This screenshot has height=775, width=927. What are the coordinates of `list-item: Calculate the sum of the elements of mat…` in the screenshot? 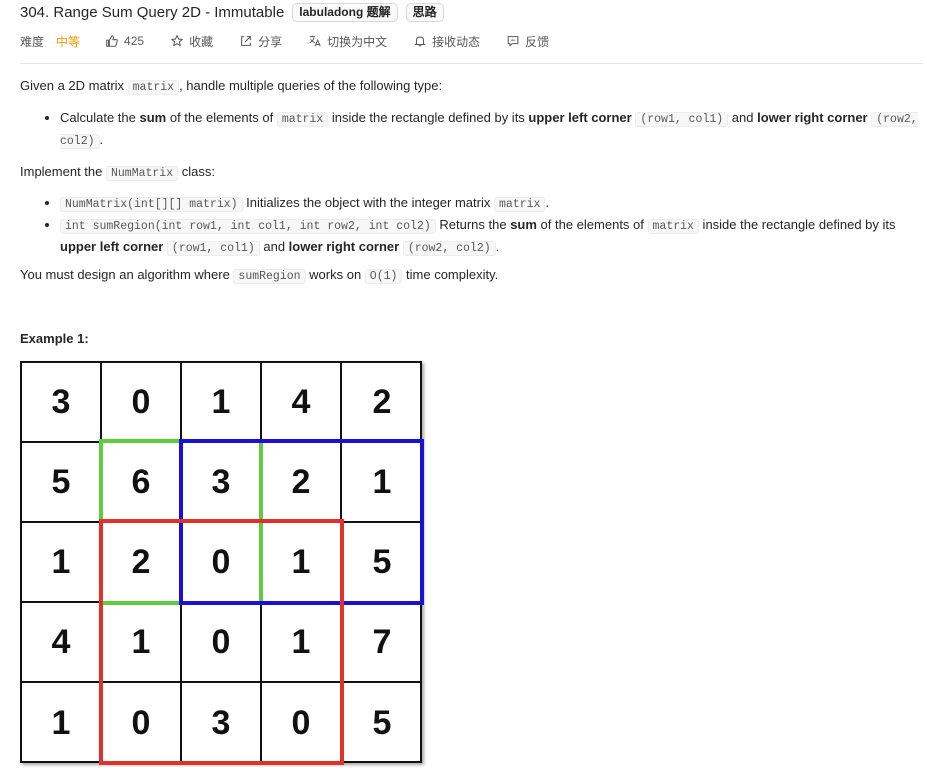 It's located at (490, 130).